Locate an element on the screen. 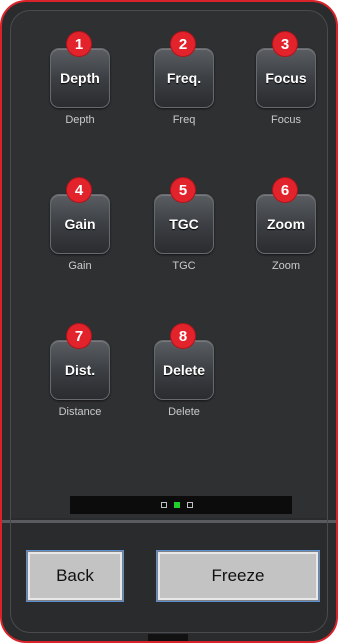 This screenshot has width=338, height=643. depth-button-label: Depth is located at coordinates (80, 78).